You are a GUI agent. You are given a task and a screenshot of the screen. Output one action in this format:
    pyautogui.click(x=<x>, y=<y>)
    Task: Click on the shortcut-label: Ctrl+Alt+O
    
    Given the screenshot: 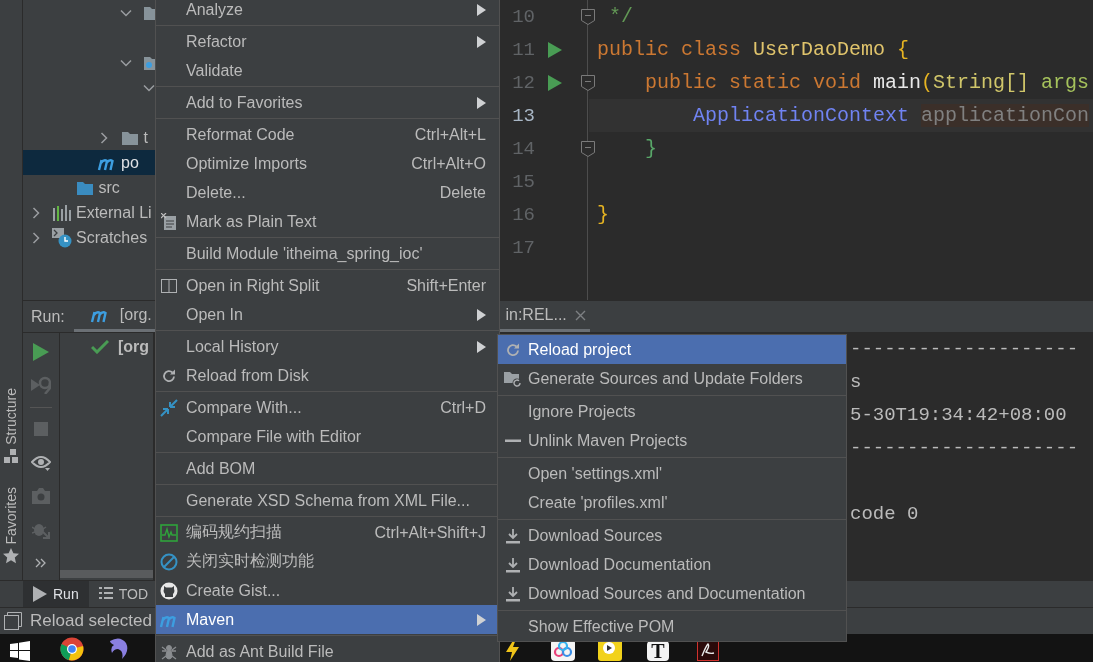 What is the action you would take?
    pyautogui.click(x=448, y=163)
    